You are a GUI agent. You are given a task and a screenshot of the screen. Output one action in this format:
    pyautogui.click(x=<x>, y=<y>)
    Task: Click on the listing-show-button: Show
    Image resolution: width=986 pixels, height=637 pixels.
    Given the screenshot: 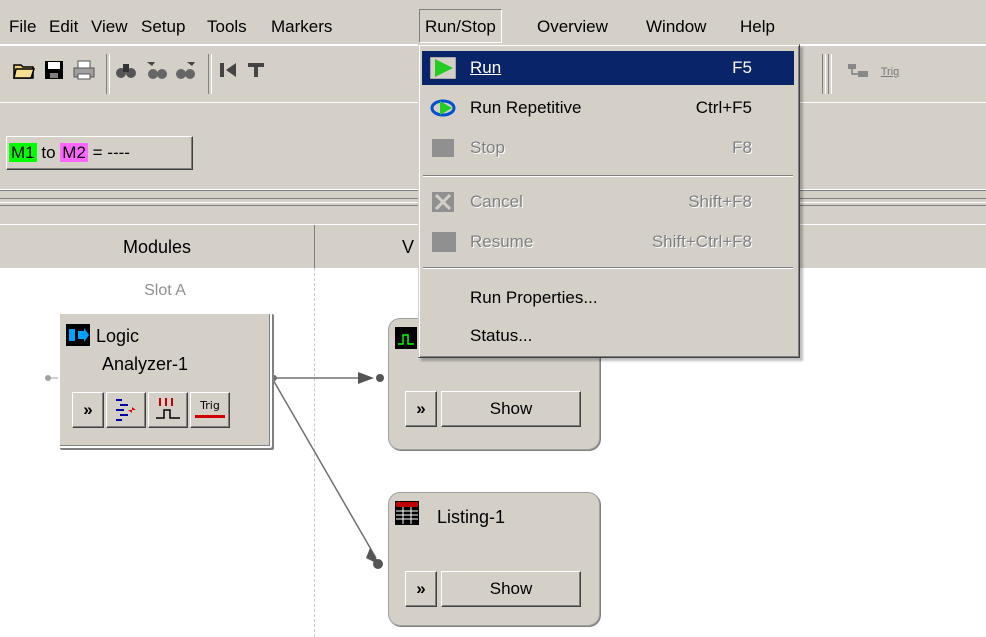 What is the action you would take?
    pyautogui.click(x=511, y=589)
    